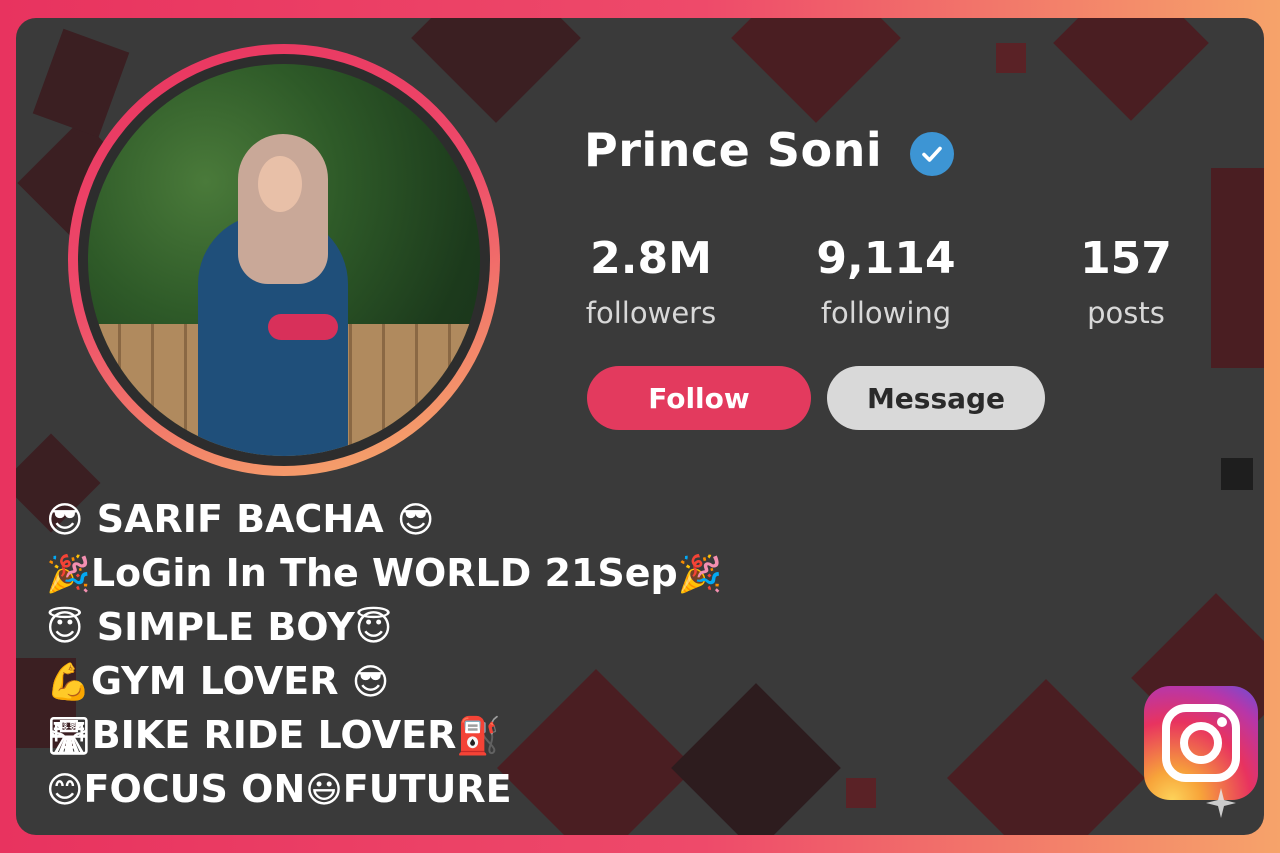 Image resolution: width=1280 pixels, height=853 pixels. Describe the element at coordinates (733, 150) in the screenshot. I see `profile-username: Prince Soni` at that location.